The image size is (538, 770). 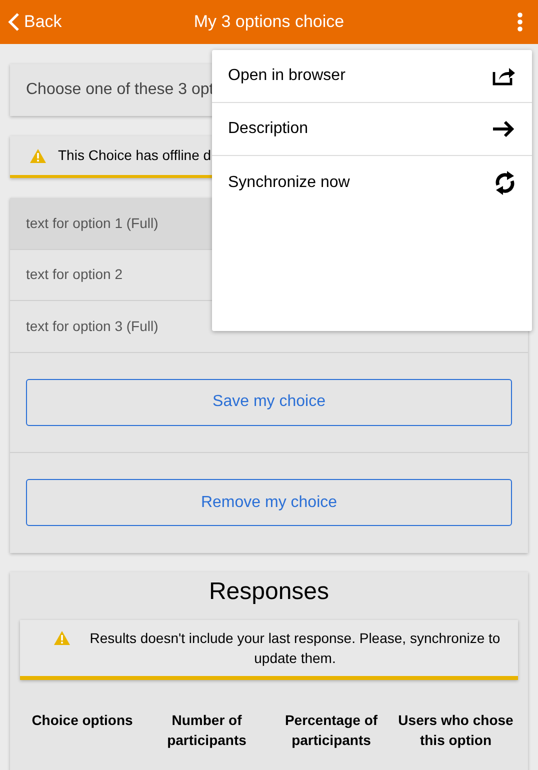 I want to click on intro-text: Choose one of these 3 opt, so click(x=120, y=90).